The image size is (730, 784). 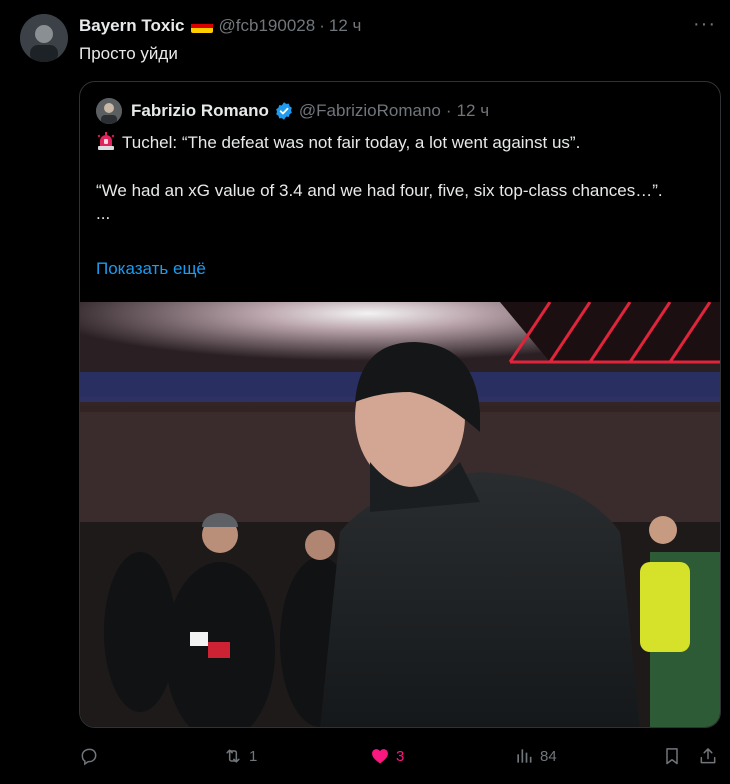 I want to click on share-icon, so click(x=708, y=756).